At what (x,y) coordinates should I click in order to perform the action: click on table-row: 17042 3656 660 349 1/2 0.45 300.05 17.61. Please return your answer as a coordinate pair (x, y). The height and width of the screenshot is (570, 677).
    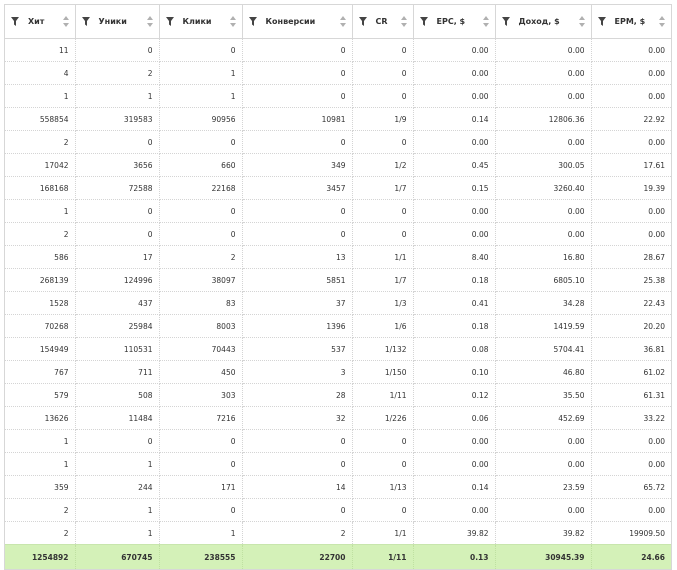
    Looking at the image, I should click on (338, 165).